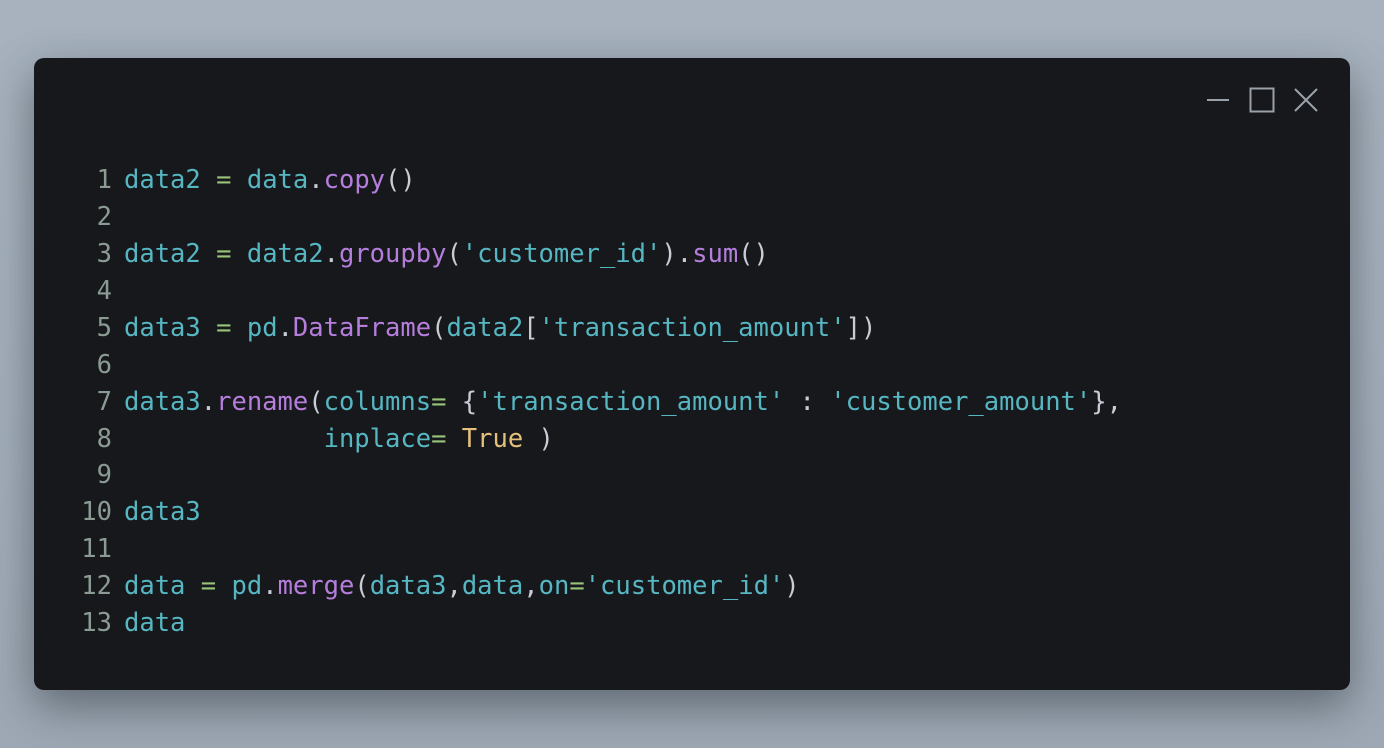 The image size is (1384, 748). What do you see at coordinates (861, 328) in the screenshot?
I see `code-token: ])` at bounding box center [861, 328].